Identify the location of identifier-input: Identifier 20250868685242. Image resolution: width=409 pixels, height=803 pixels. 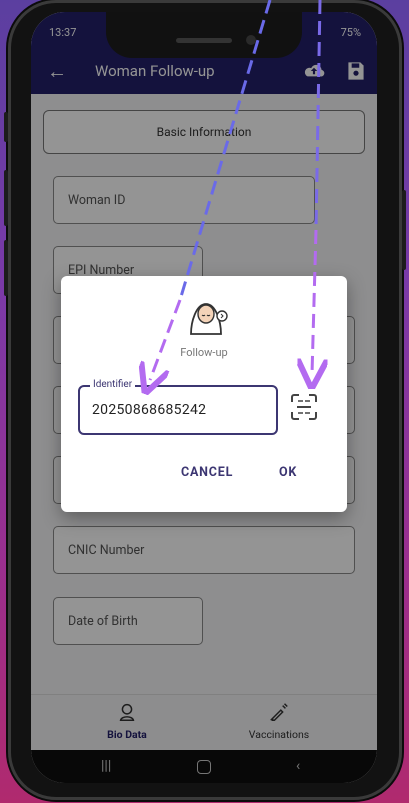
(178, 407).